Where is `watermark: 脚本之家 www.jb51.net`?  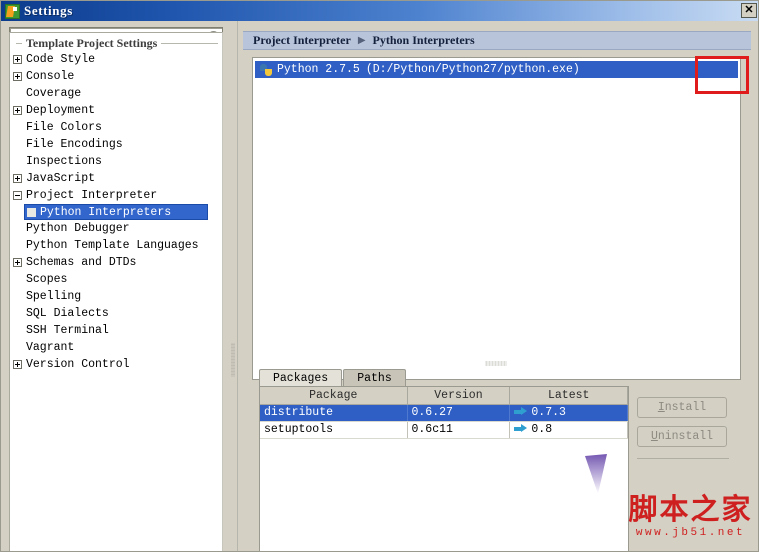
watermark: 脚本之家 www.jb51.net is located at coordinates (690, 517).